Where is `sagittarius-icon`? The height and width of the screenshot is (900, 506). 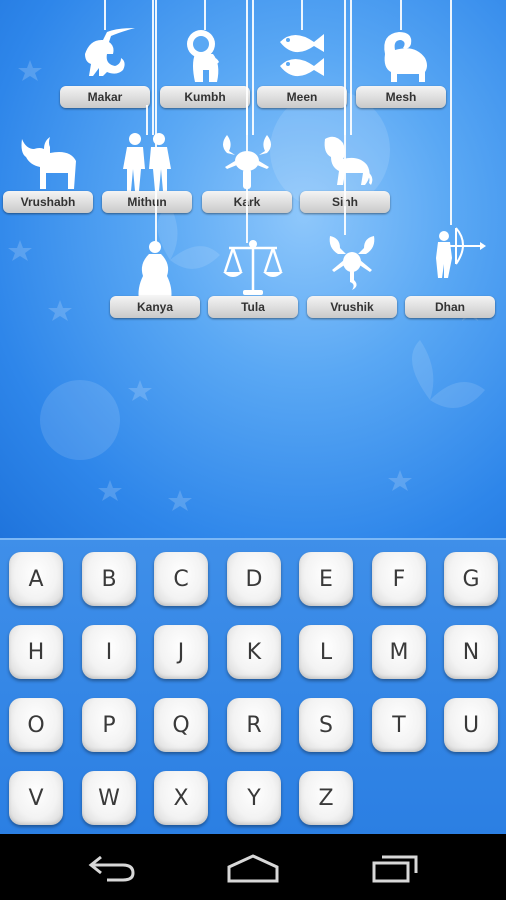 sagittarius-icon is located at coordinates (453, 250).